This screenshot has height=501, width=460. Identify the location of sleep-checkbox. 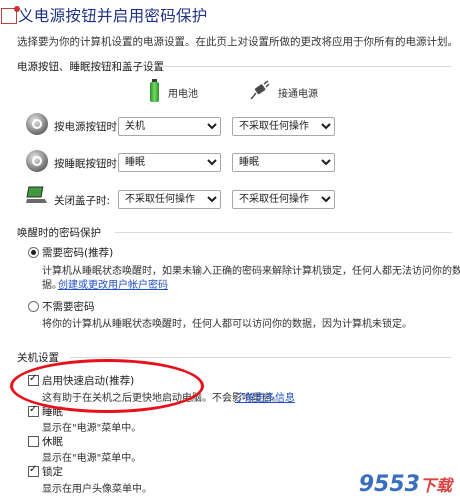
(33, 410).